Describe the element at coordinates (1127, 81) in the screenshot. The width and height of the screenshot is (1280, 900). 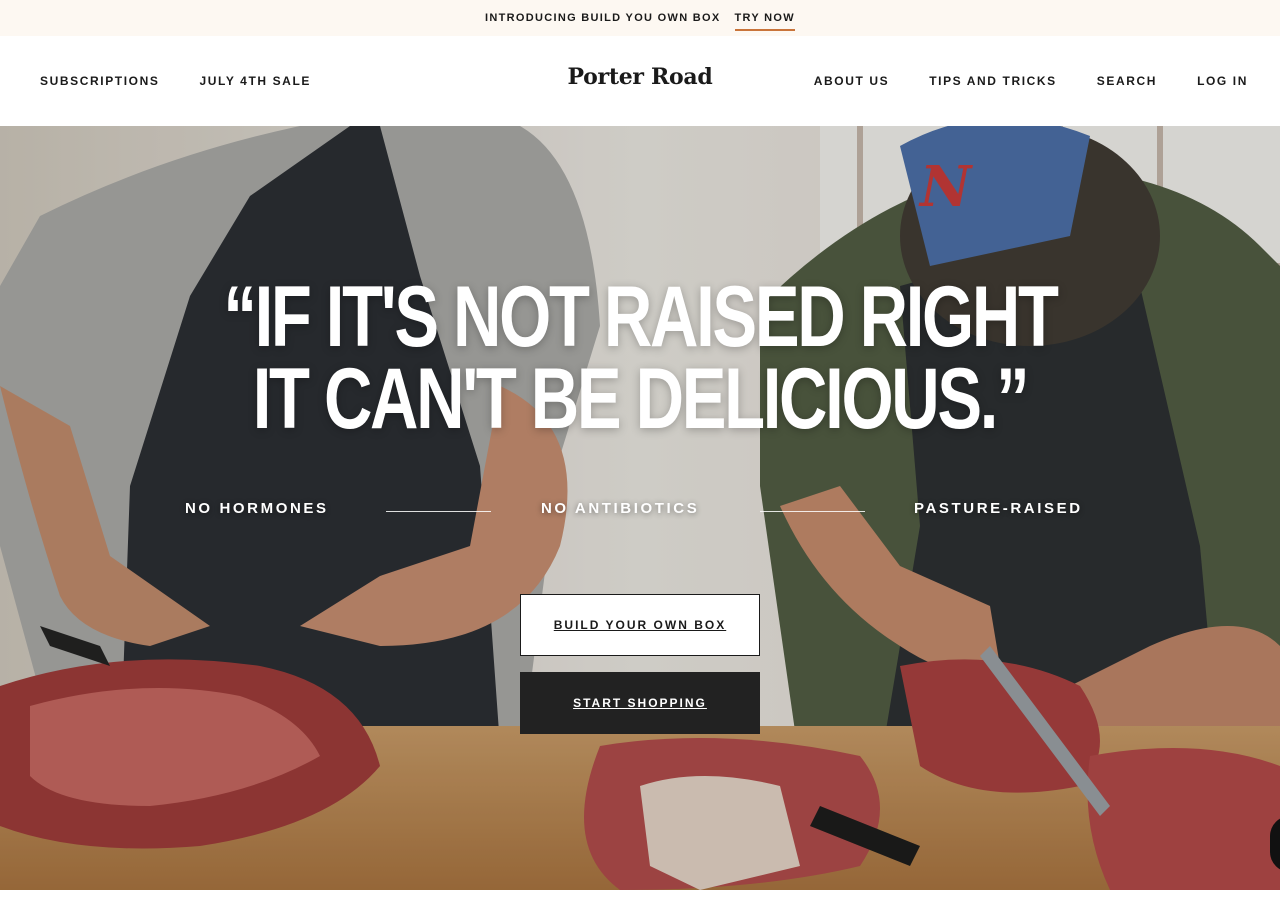
I see `nav-search: SEARCH` at that location.